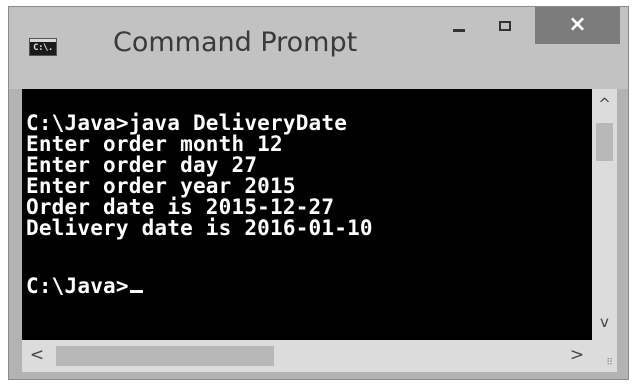 This screenshot has height=387, width=637. I want to click on console-icon: C:\., so click(43, 47).